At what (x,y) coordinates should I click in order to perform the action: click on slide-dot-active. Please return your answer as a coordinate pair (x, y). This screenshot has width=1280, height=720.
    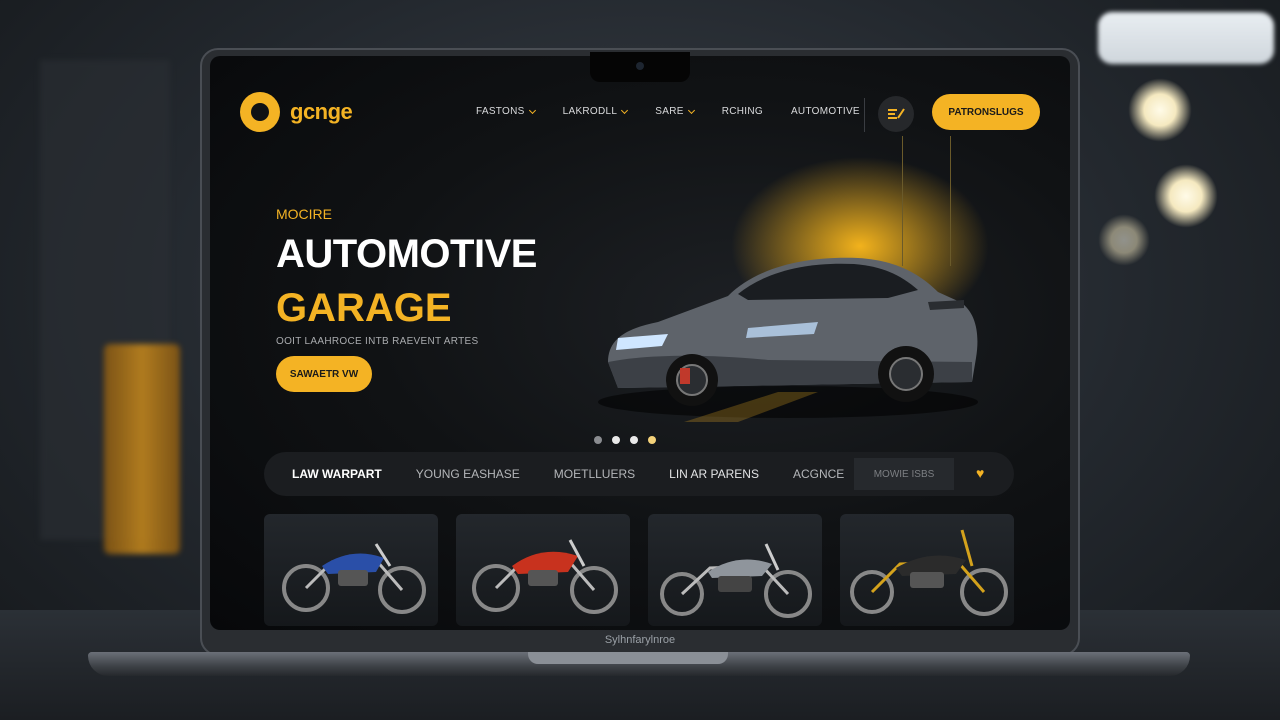
    Looking at the image, I should click on (616, 440).